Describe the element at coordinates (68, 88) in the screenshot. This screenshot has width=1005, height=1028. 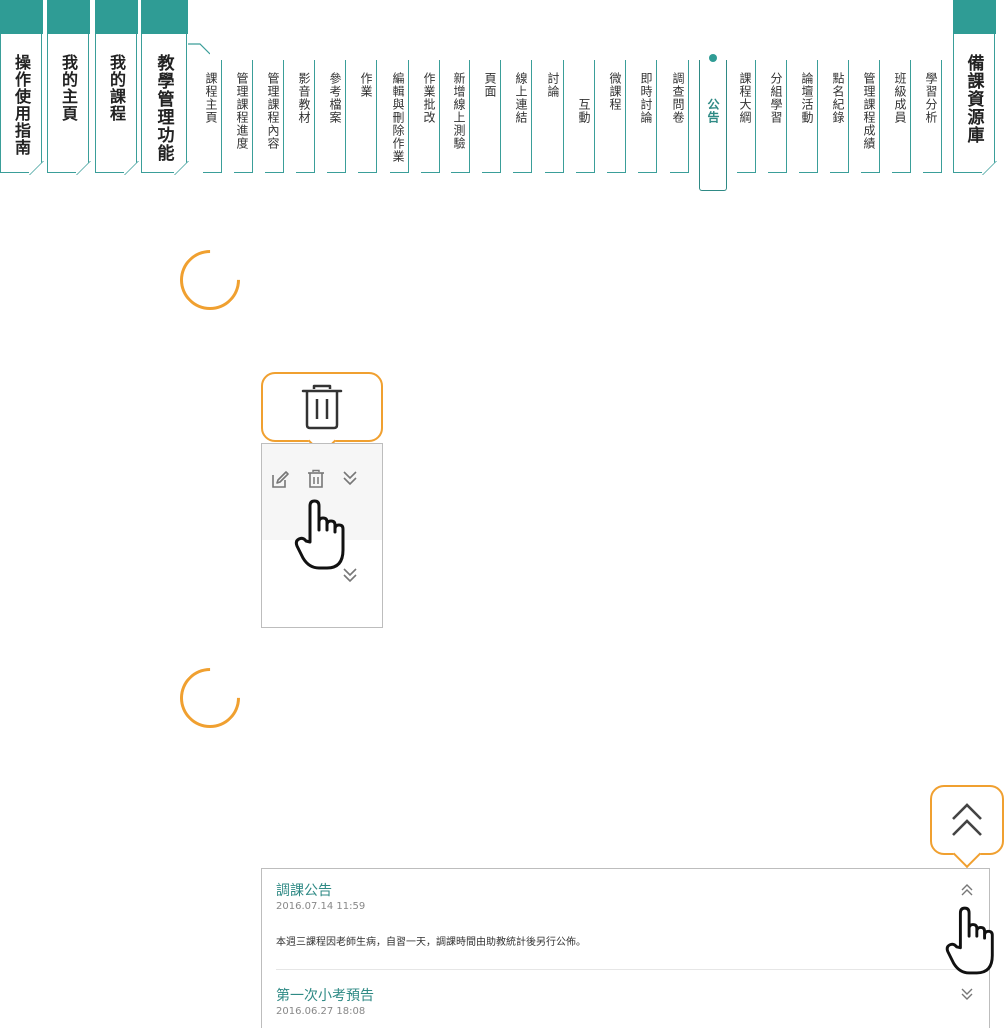
I see `tab-label: 我的主頁` at that location.